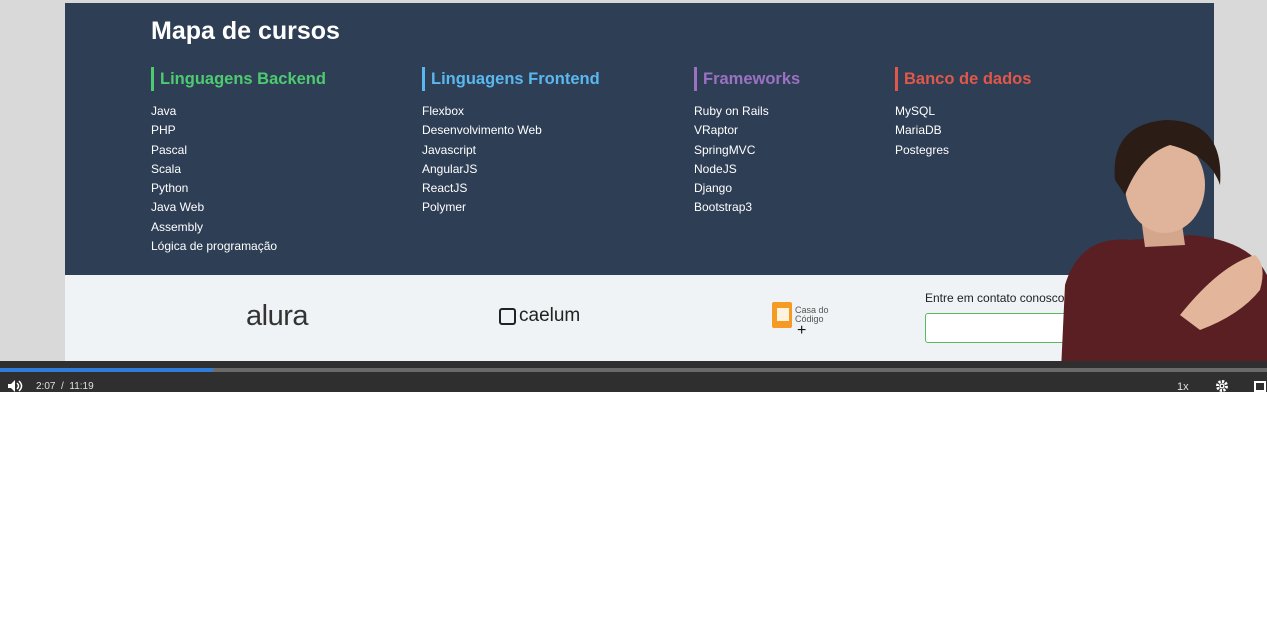  I want to click on time-display: 2:07 / 11:19, so click(65, 386).